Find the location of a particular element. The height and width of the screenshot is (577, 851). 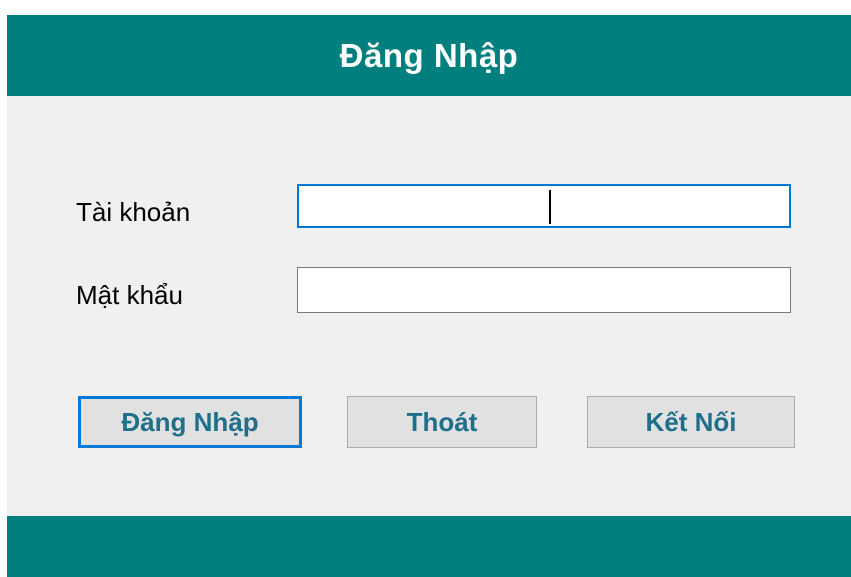

title-bar: Đăng Nhập is located at coordinates (429, 55).